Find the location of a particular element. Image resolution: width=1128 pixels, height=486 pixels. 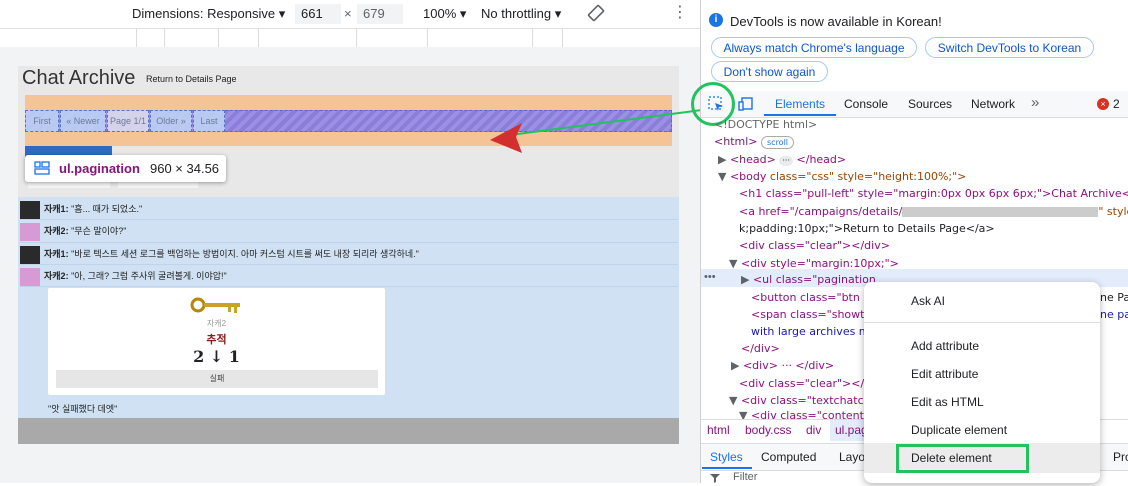

tab-console: Console is located at coordinates (866, 104).